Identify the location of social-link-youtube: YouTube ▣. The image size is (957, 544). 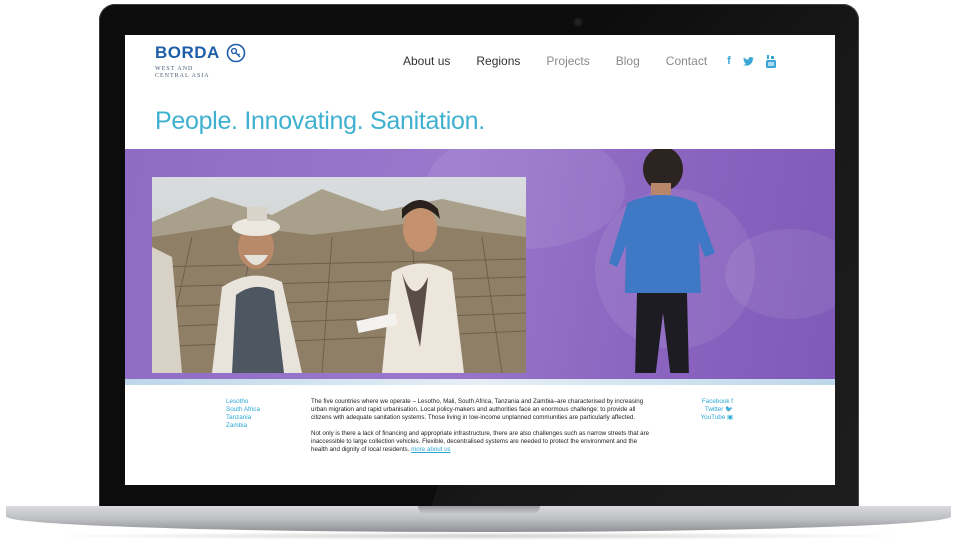
(709, 418).